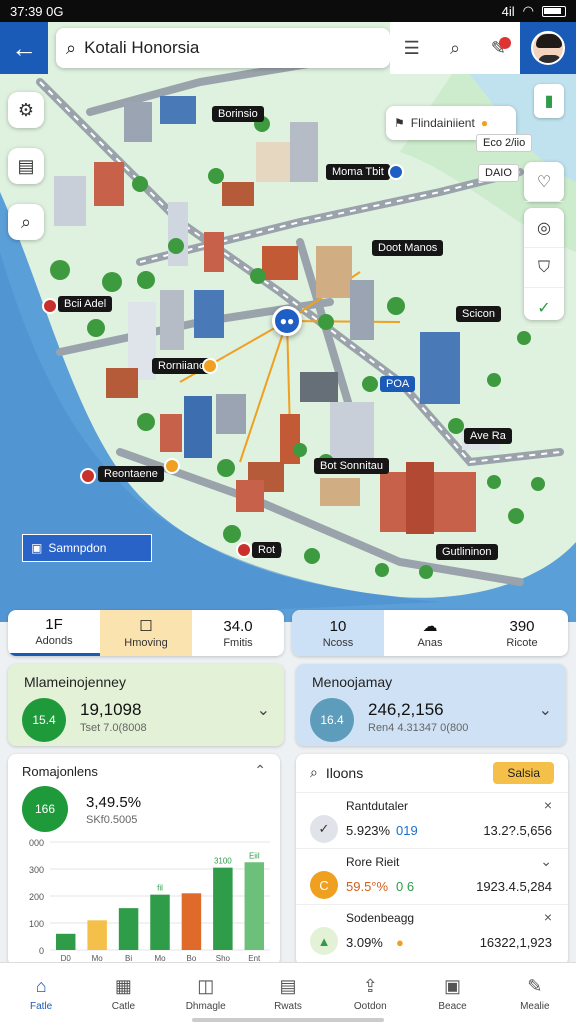 Image resolution: width=576 pixels, height=1024 pixels. I want to click on check-shield-icon: ✓, so click(544, 308).